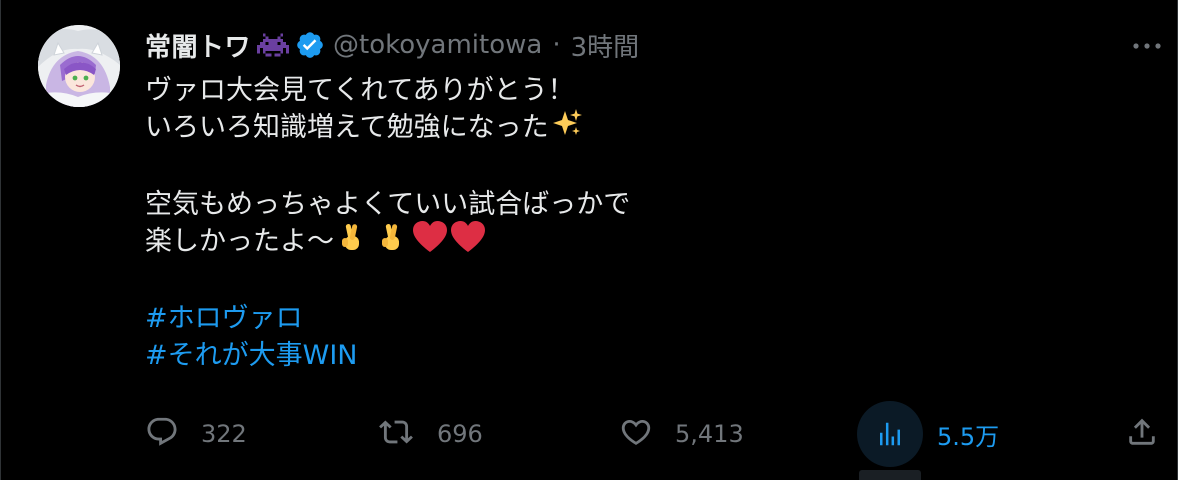 The width and height of the screenshot is (1178, 480). Describe the element at coordinates (239, 241) in the screenshot. I see `tweet-text-line-4: 楽しかったよ〜` at that location.